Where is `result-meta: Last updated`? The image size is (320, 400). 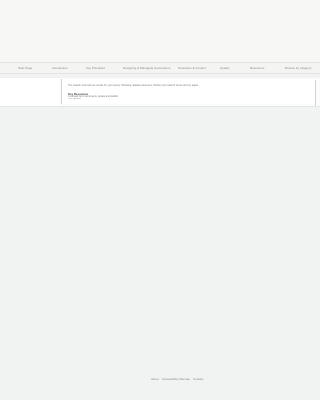
result-meta: Last updated is located at coordinates (74, 99).